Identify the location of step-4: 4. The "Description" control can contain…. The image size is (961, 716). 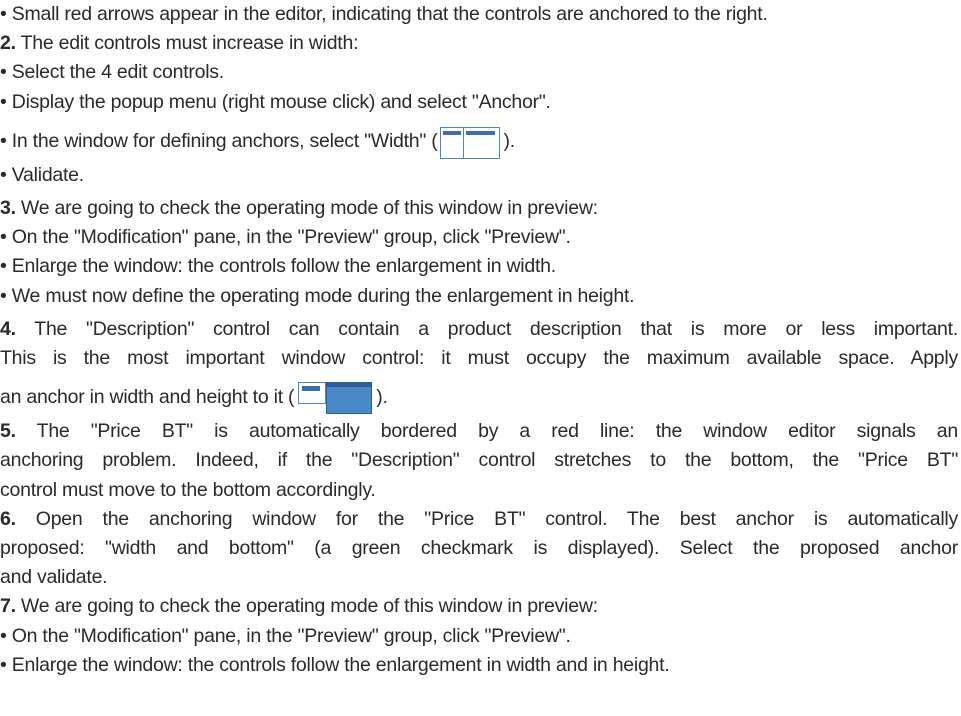
(479, 329).